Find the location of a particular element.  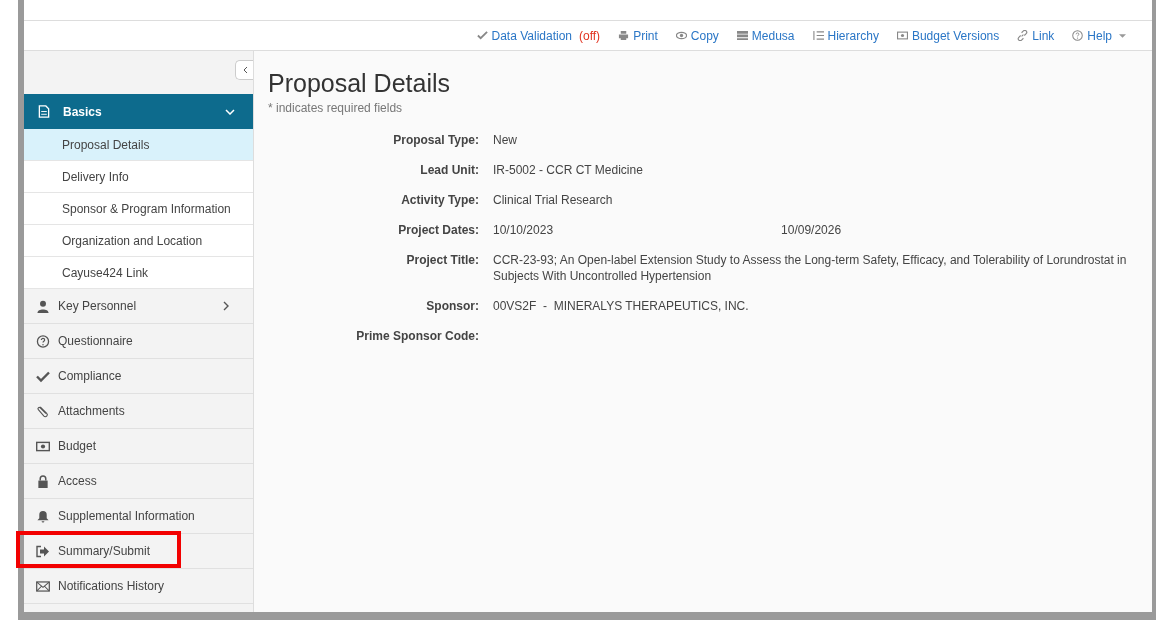

toolbar-link: Link is located at coordinates (1036, 35).